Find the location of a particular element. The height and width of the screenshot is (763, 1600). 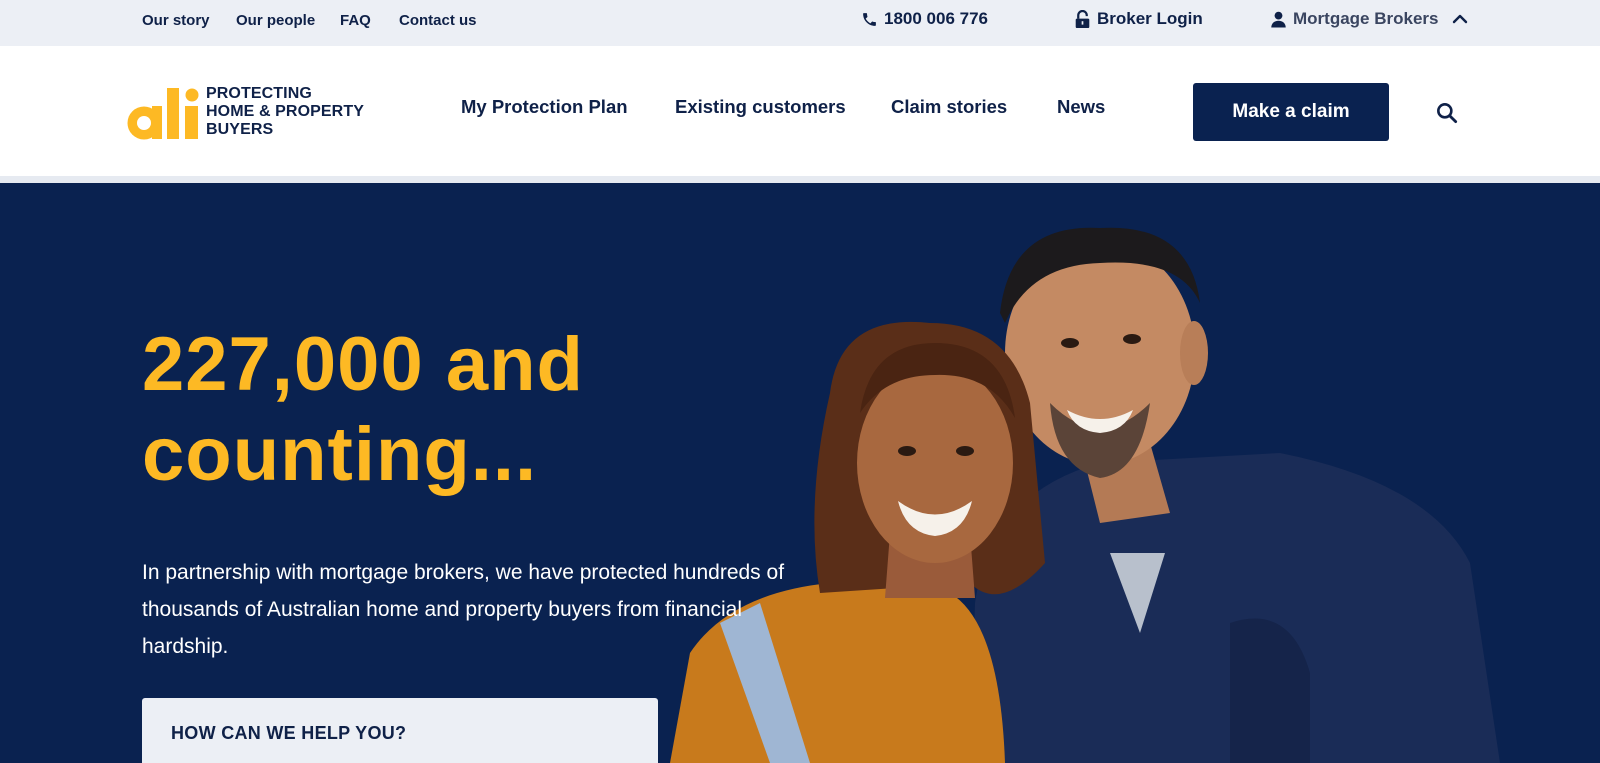

util-link-our-story: Our story is located at coordinates (176, 20).